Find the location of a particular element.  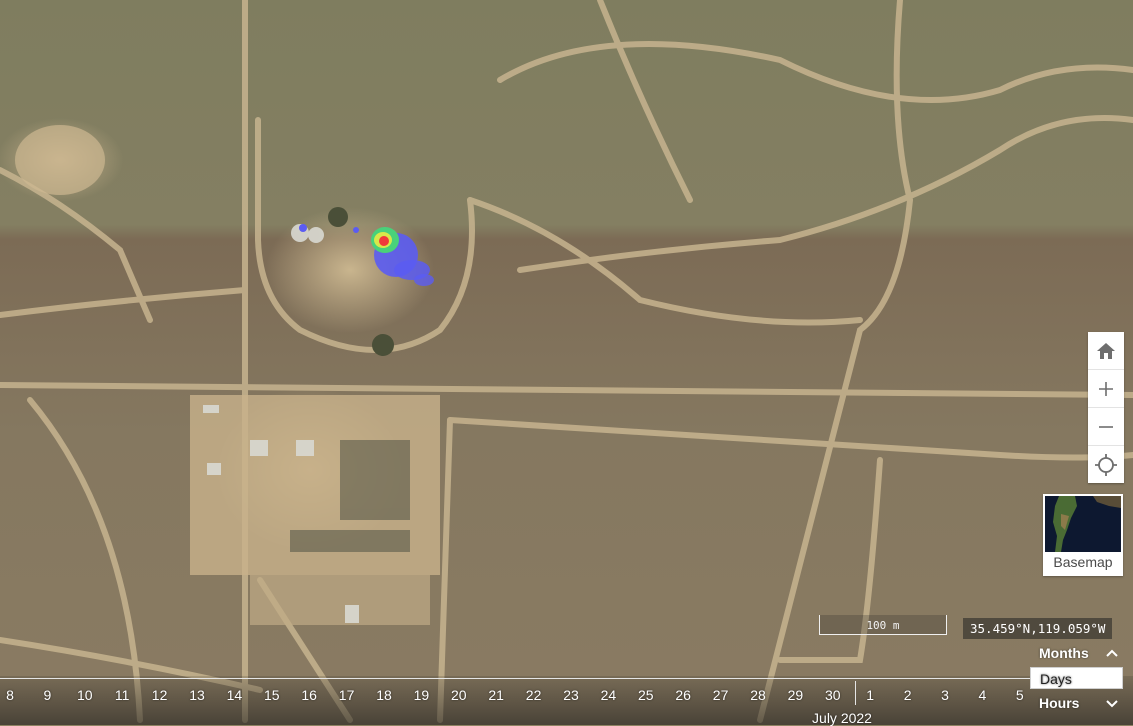

zoom-in-button is located at coordinates (1106, 389).